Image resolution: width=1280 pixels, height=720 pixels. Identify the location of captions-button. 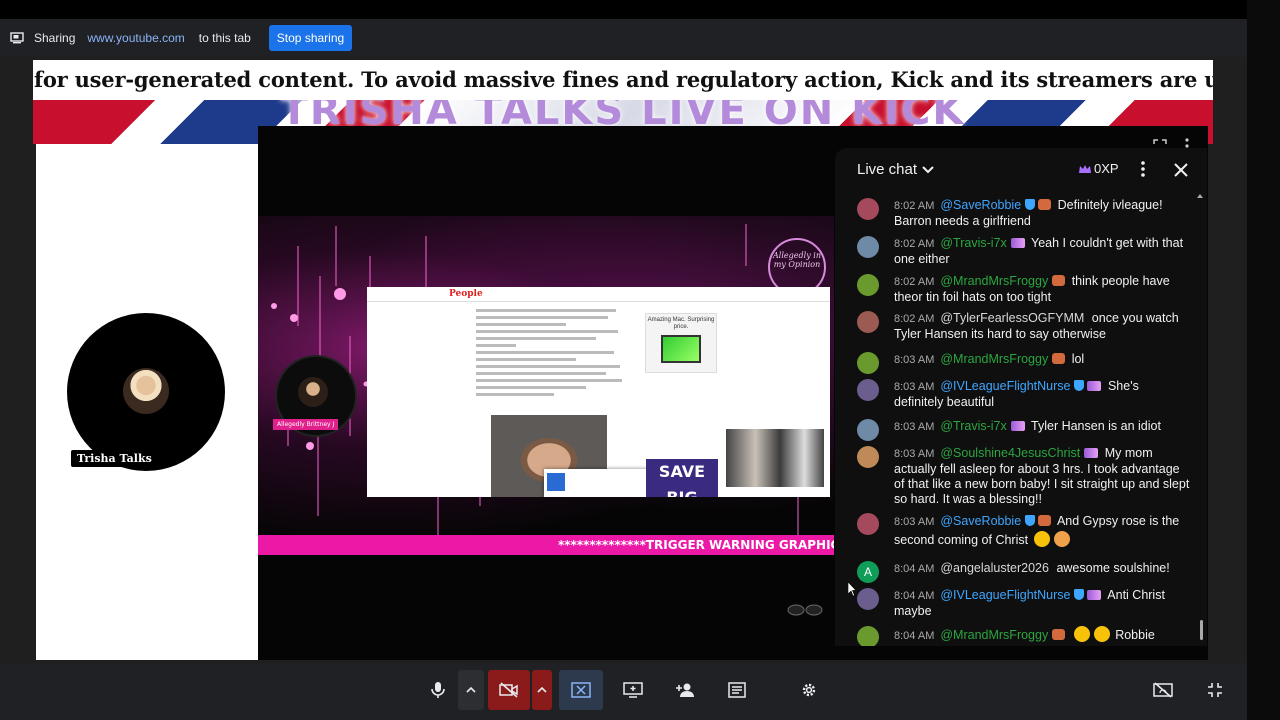
(737, 690).